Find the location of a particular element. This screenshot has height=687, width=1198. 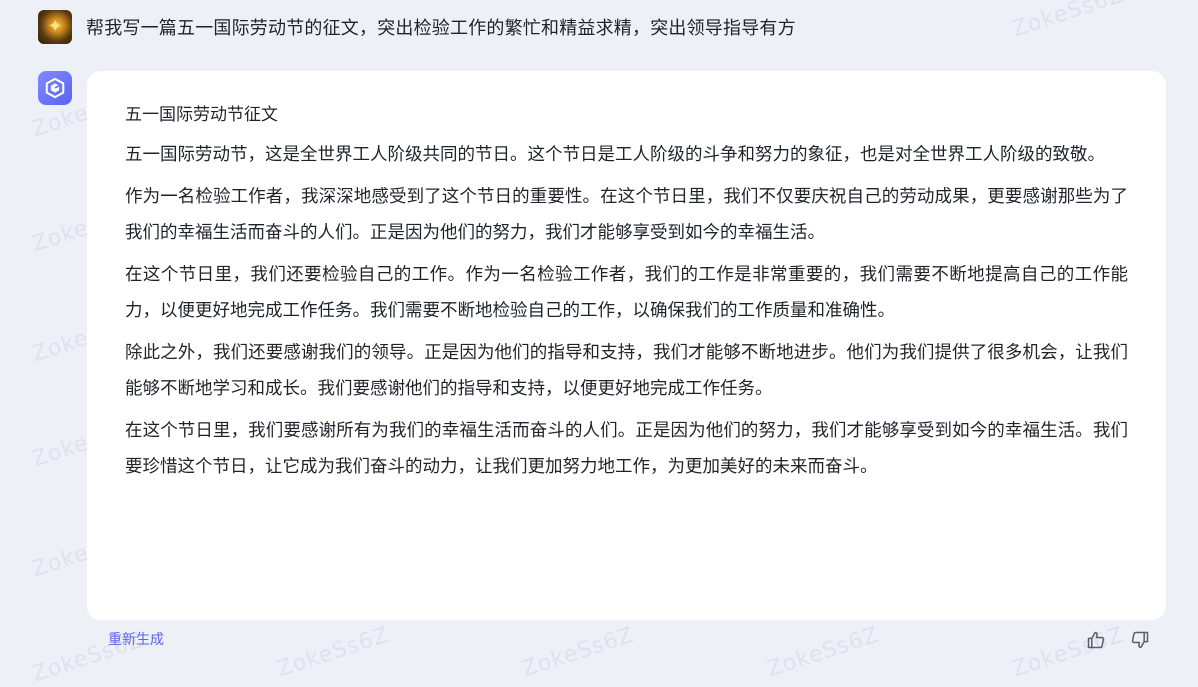

thumbs-up-icon is located at coordinates (1096, 640).